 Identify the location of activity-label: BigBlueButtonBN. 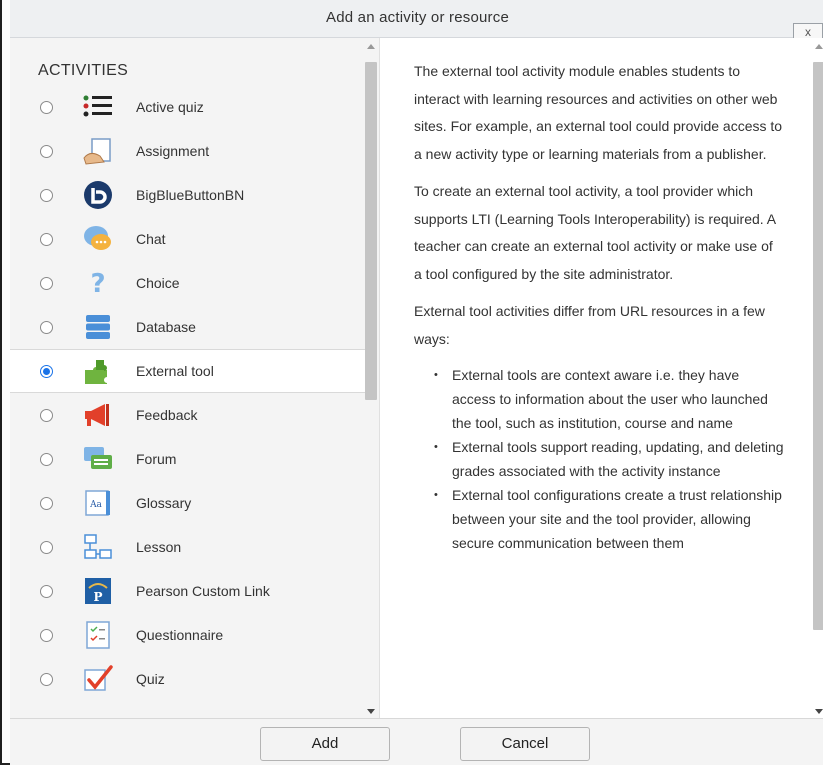
(190, 195).